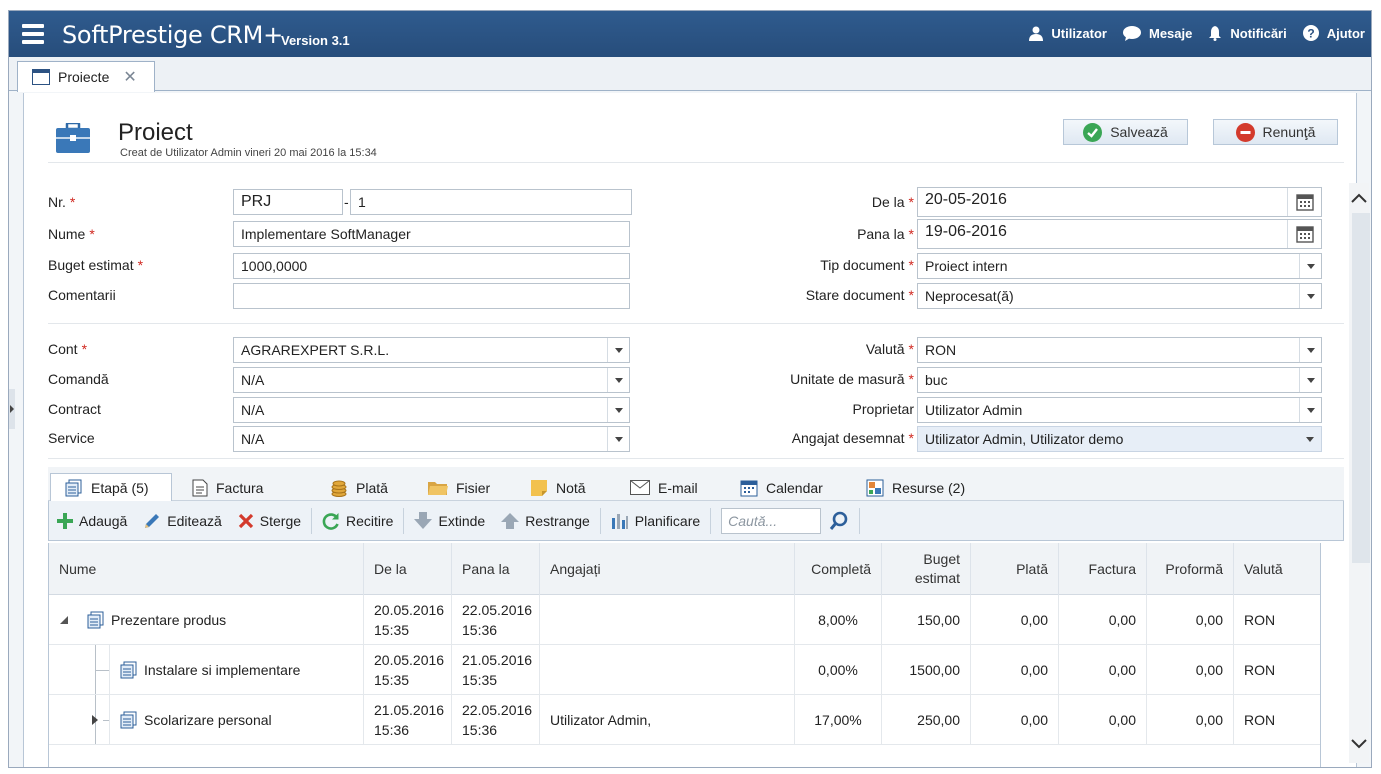 This screenshot has width=1381, height=774. What do you see at coordinates (1119, 202) in the screenshot?
I see `dela-field: 20-05-2016` at bounding box center [1119, 202].